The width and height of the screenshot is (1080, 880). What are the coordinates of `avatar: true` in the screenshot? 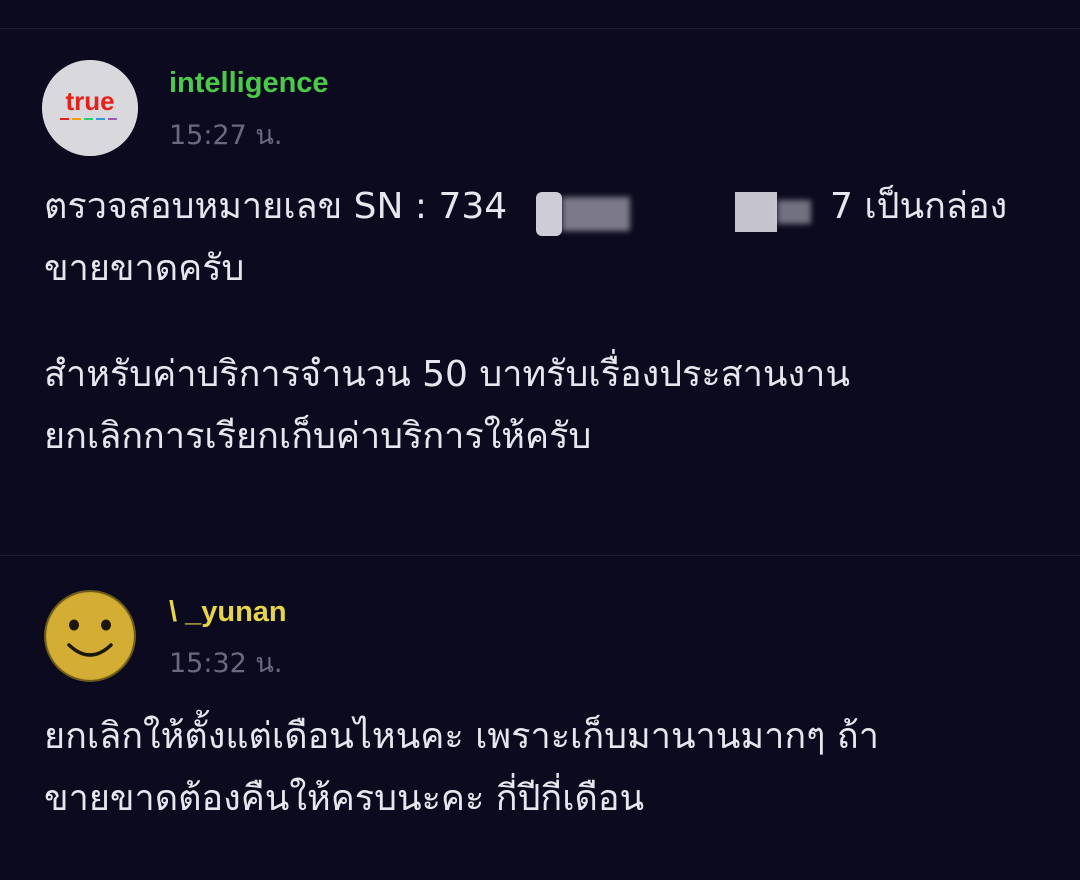 It's located at (90, 108).